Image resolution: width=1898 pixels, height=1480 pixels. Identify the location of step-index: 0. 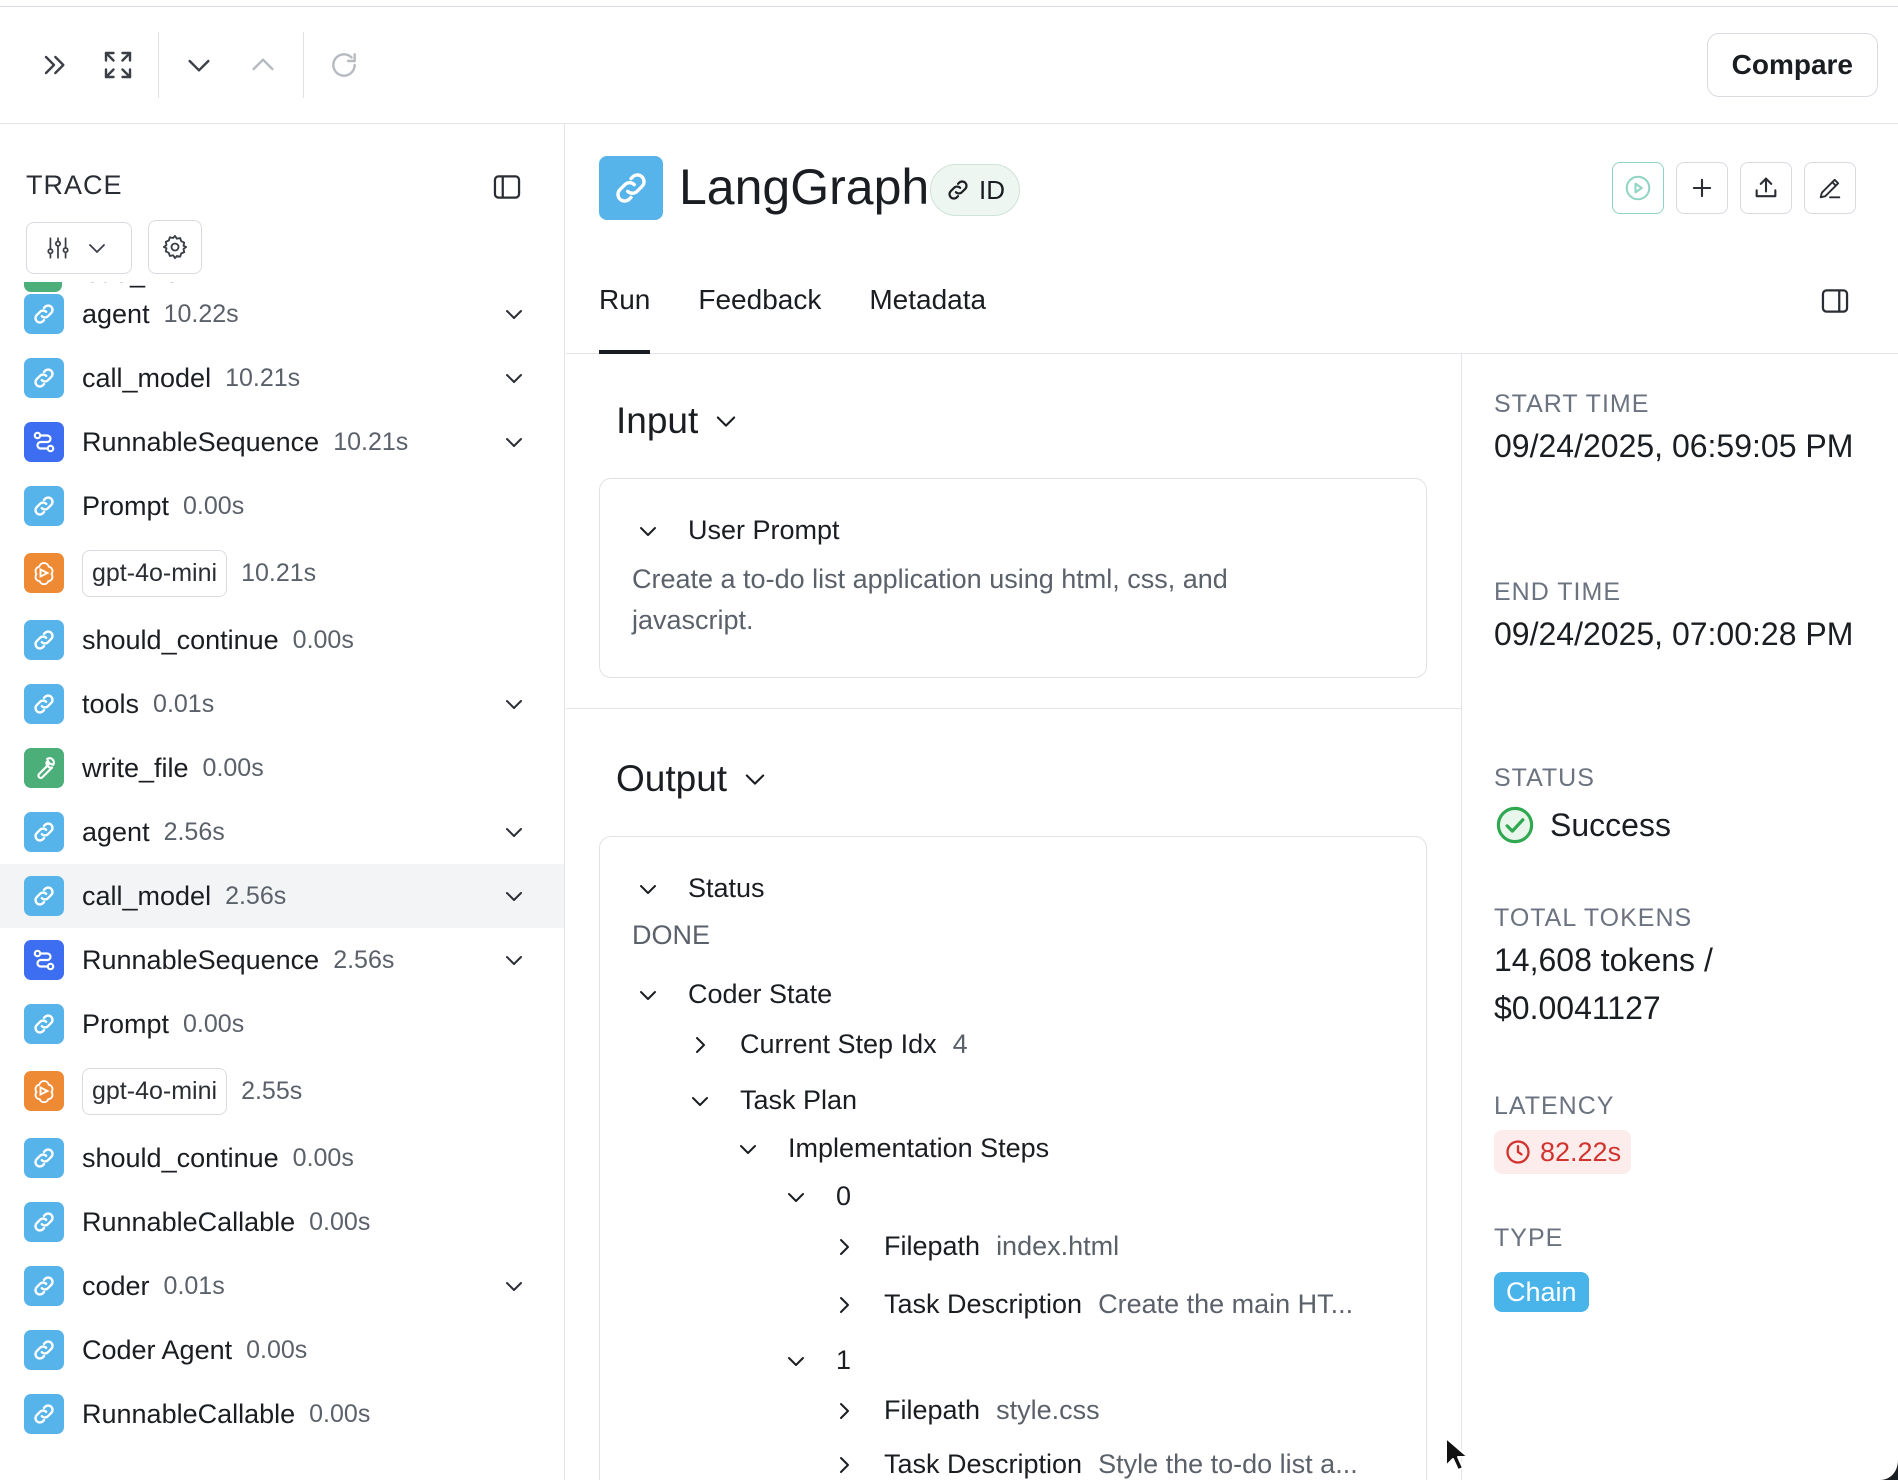
(844, 1196).